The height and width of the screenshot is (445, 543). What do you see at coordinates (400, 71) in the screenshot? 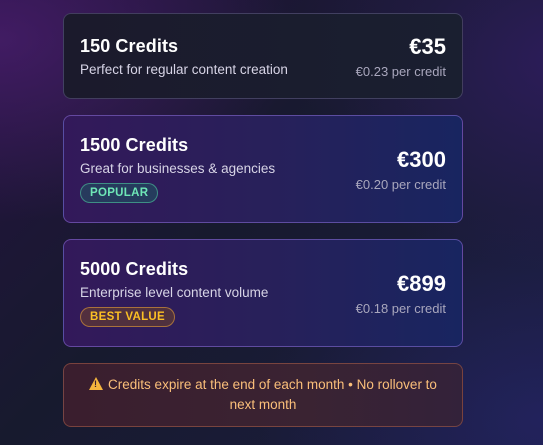
I see `package-per-credit: €0.23 per credit` at bounding box center [400, 71].